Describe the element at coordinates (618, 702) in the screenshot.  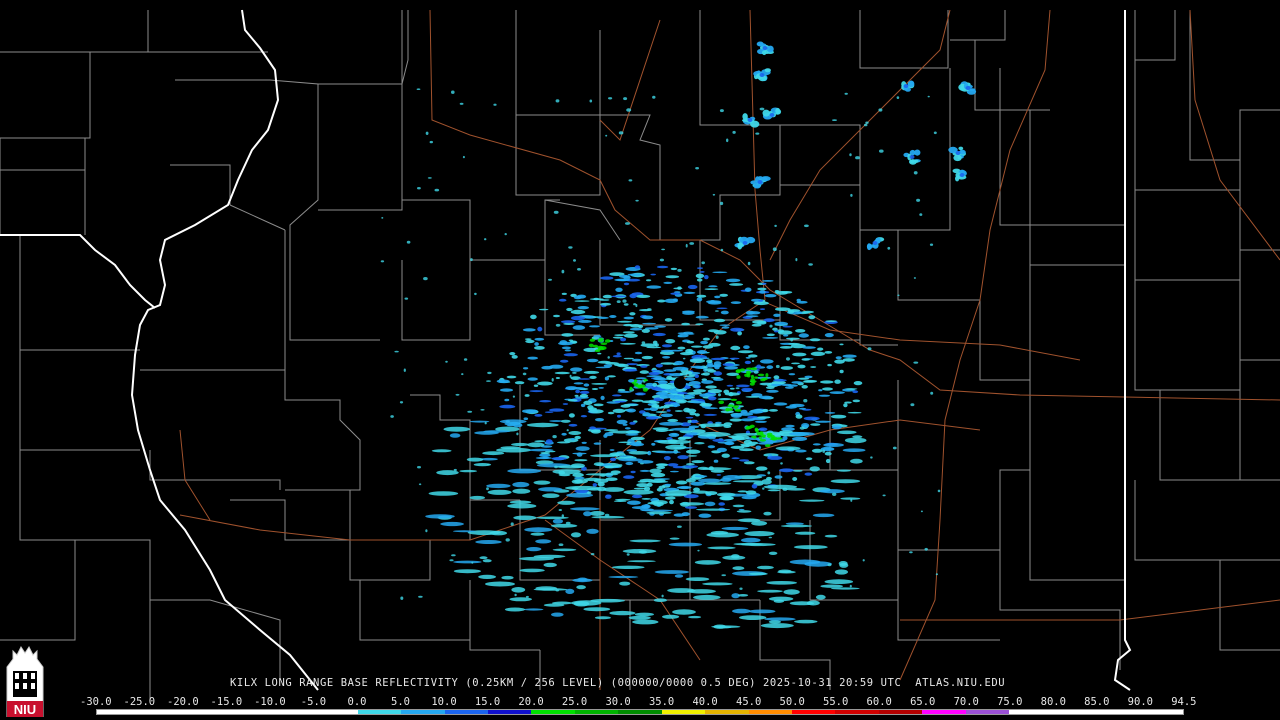
I see `scale-label: 30.0` at that location.